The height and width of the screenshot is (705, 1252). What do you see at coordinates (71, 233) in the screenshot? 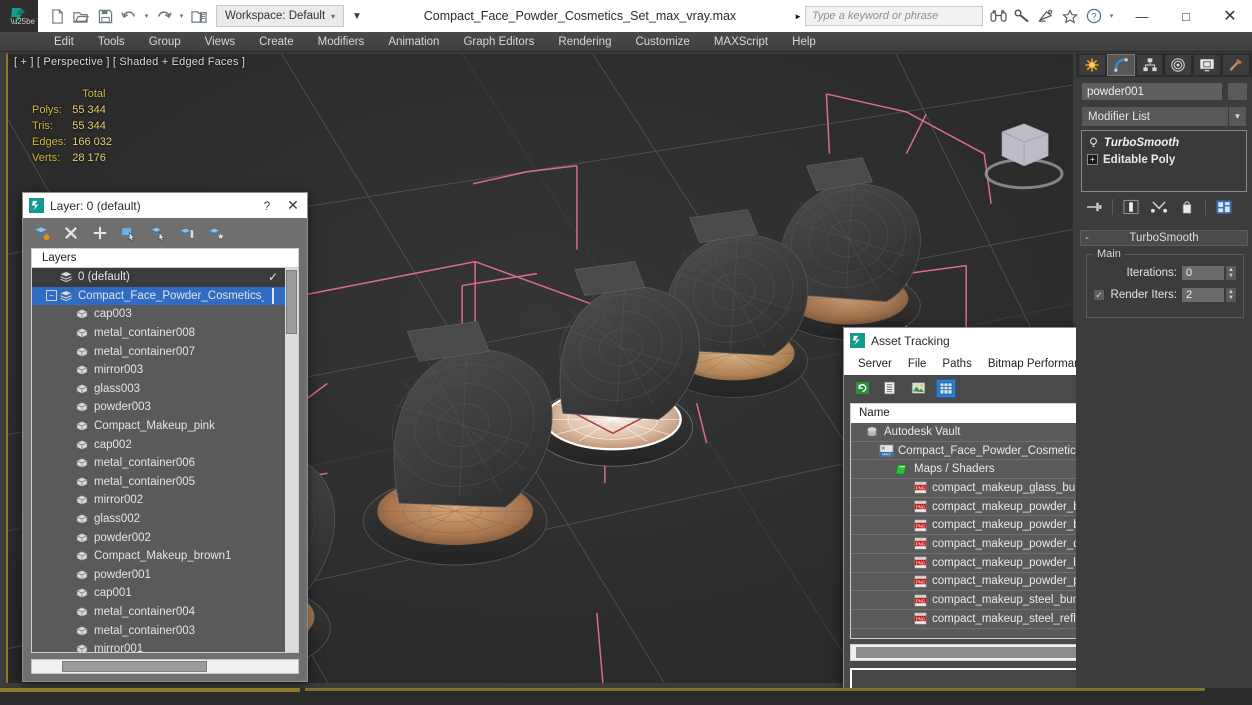
I see `delete-layer-icon` at bounding box center [71, 233].